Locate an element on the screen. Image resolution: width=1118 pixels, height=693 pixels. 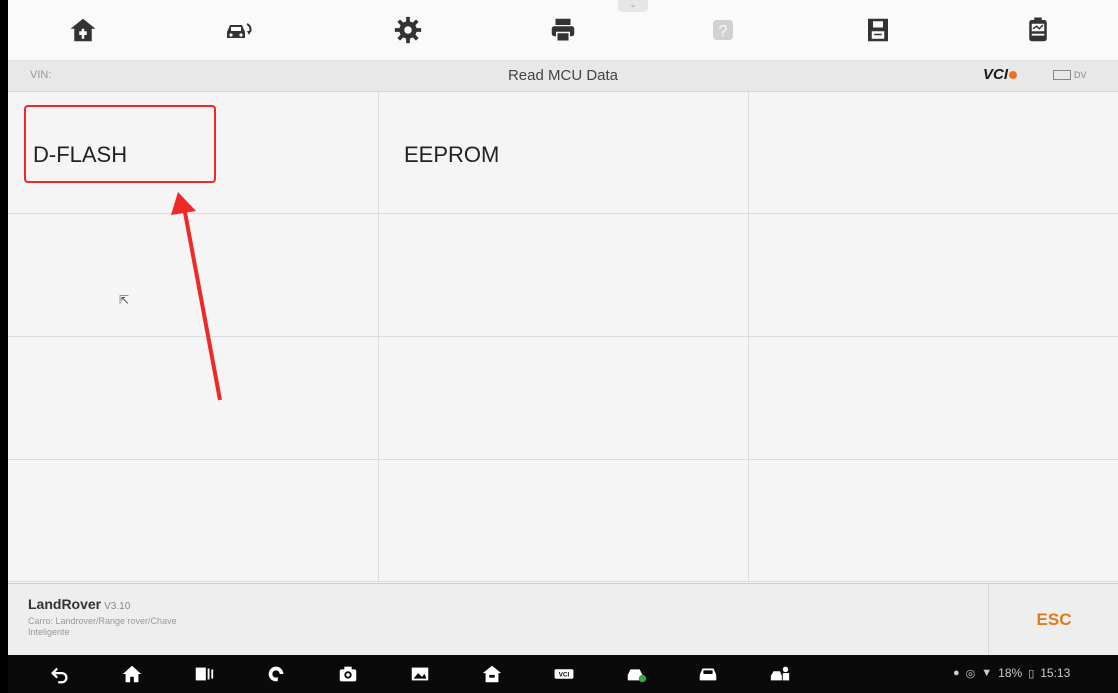
svg-text: VCI is located at coordinates (564, 675).